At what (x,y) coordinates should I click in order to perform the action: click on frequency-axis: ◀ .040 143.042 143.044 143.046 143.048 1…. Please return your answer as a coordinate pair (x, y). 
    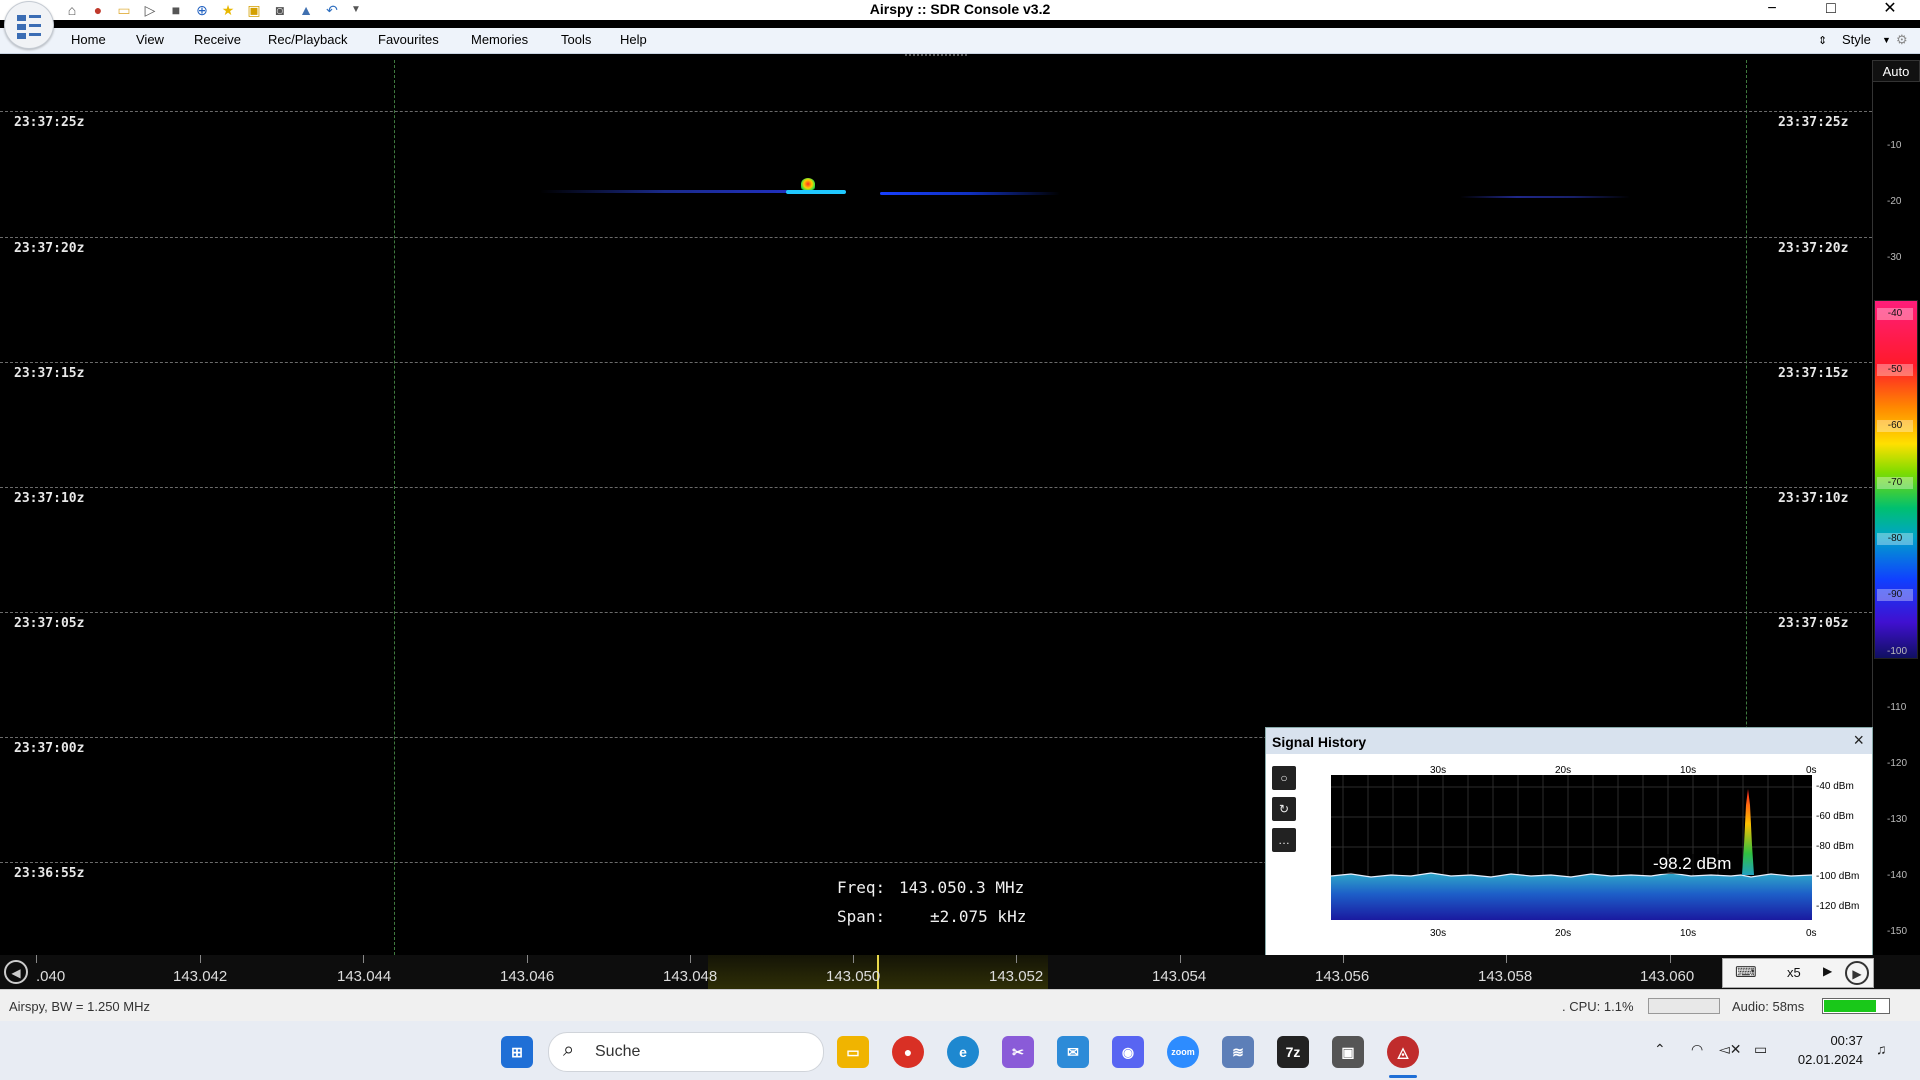
    Looking at the image, I should click on (960, 972).